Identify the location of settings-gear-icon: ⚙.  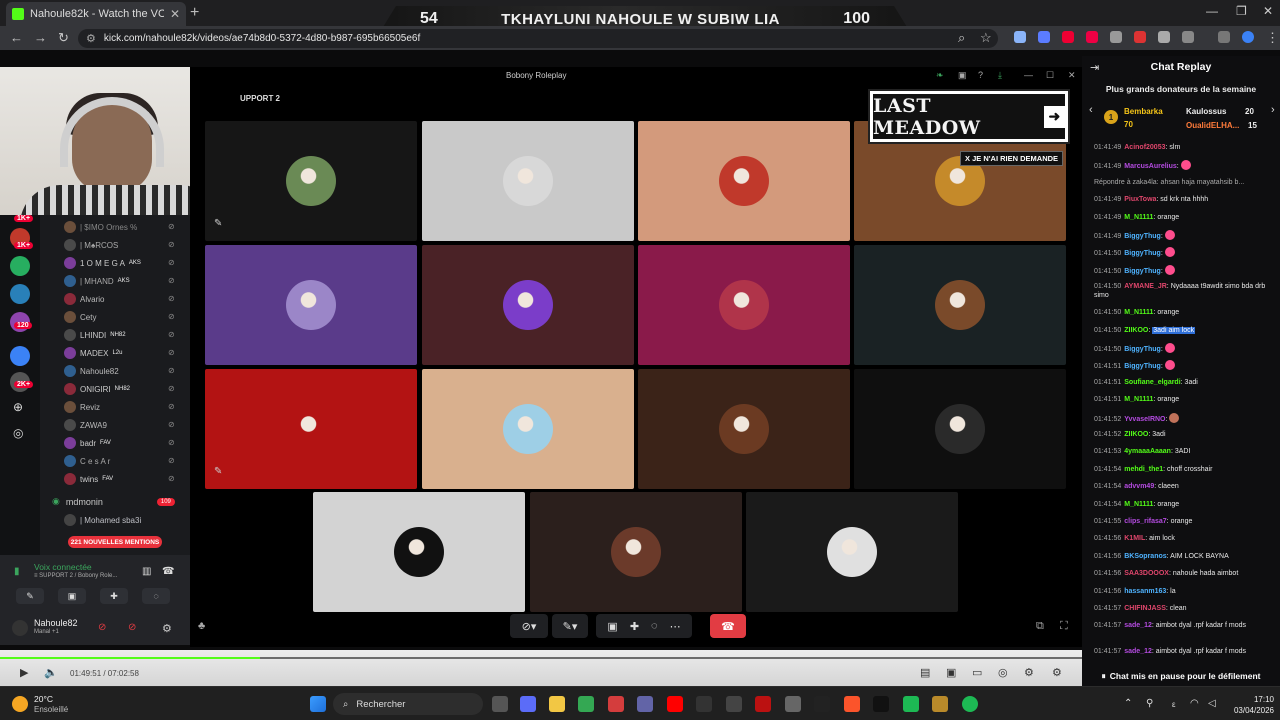
(1029, 672).